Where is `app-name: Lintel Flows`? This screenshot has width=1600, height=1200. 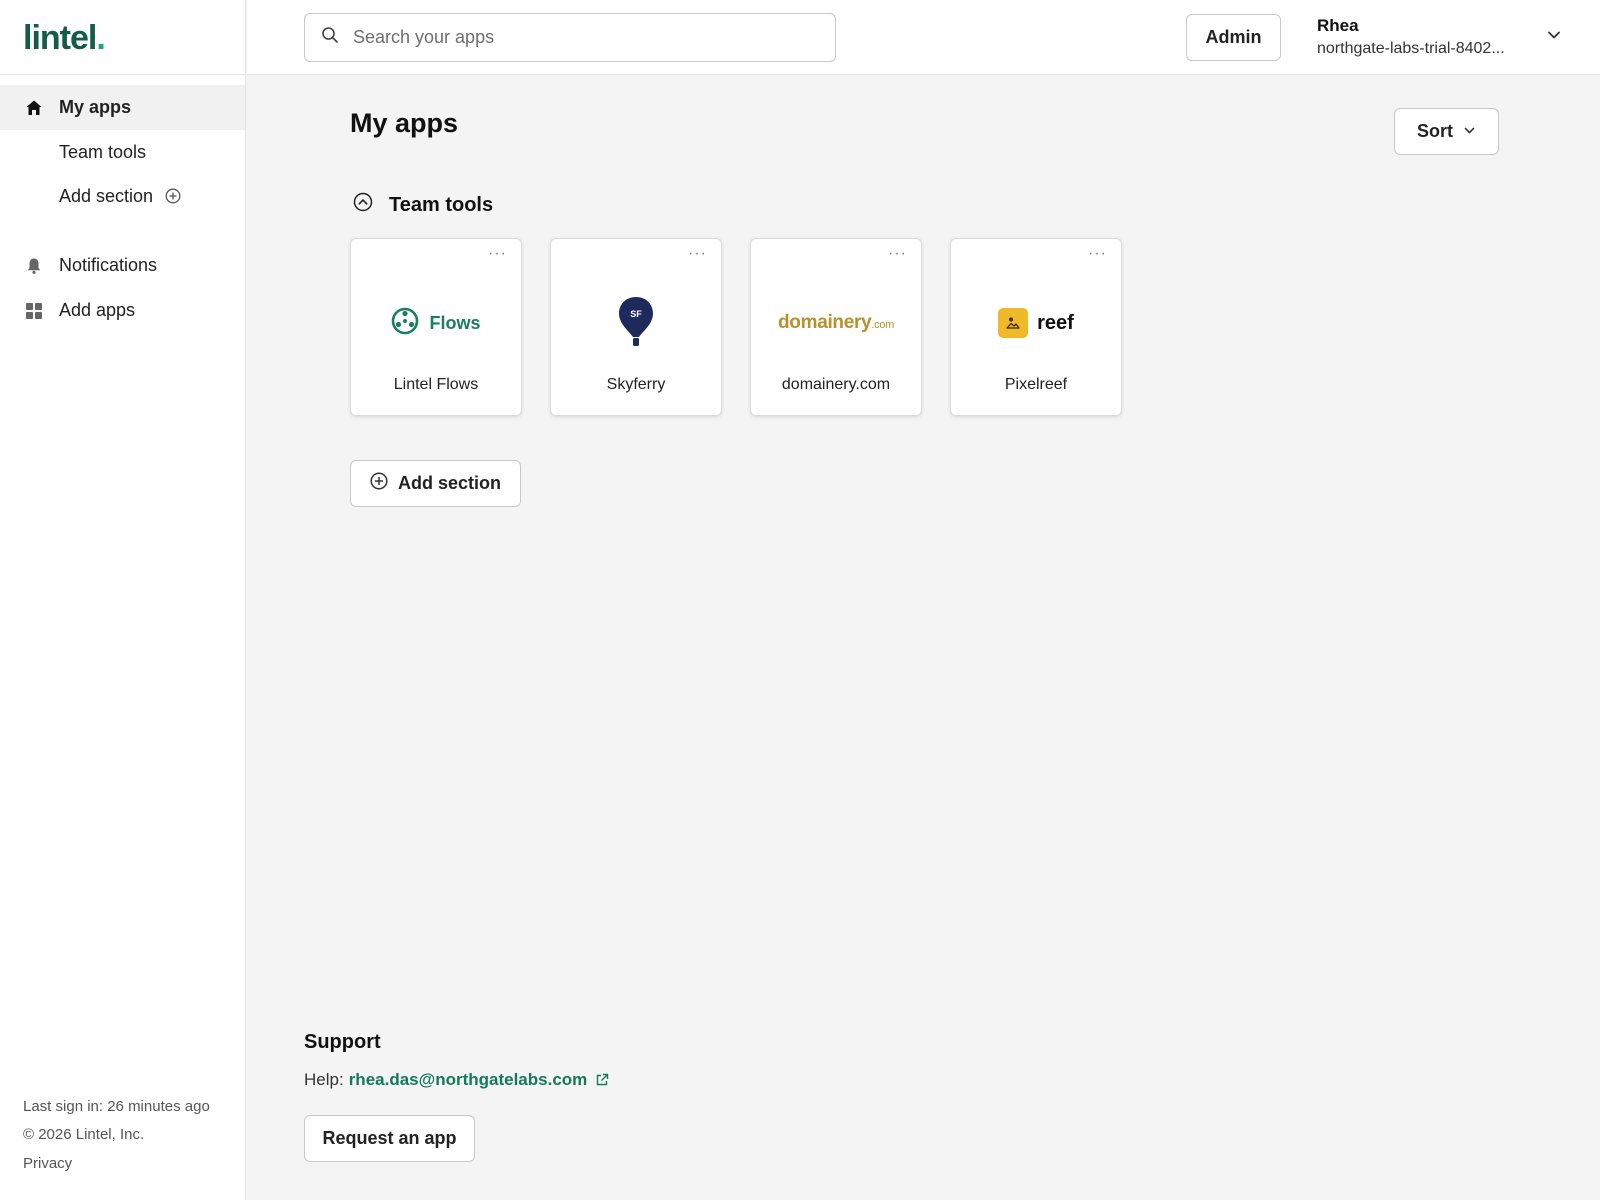
app-name: Lintel Flows is located at coordinates (436, 384).